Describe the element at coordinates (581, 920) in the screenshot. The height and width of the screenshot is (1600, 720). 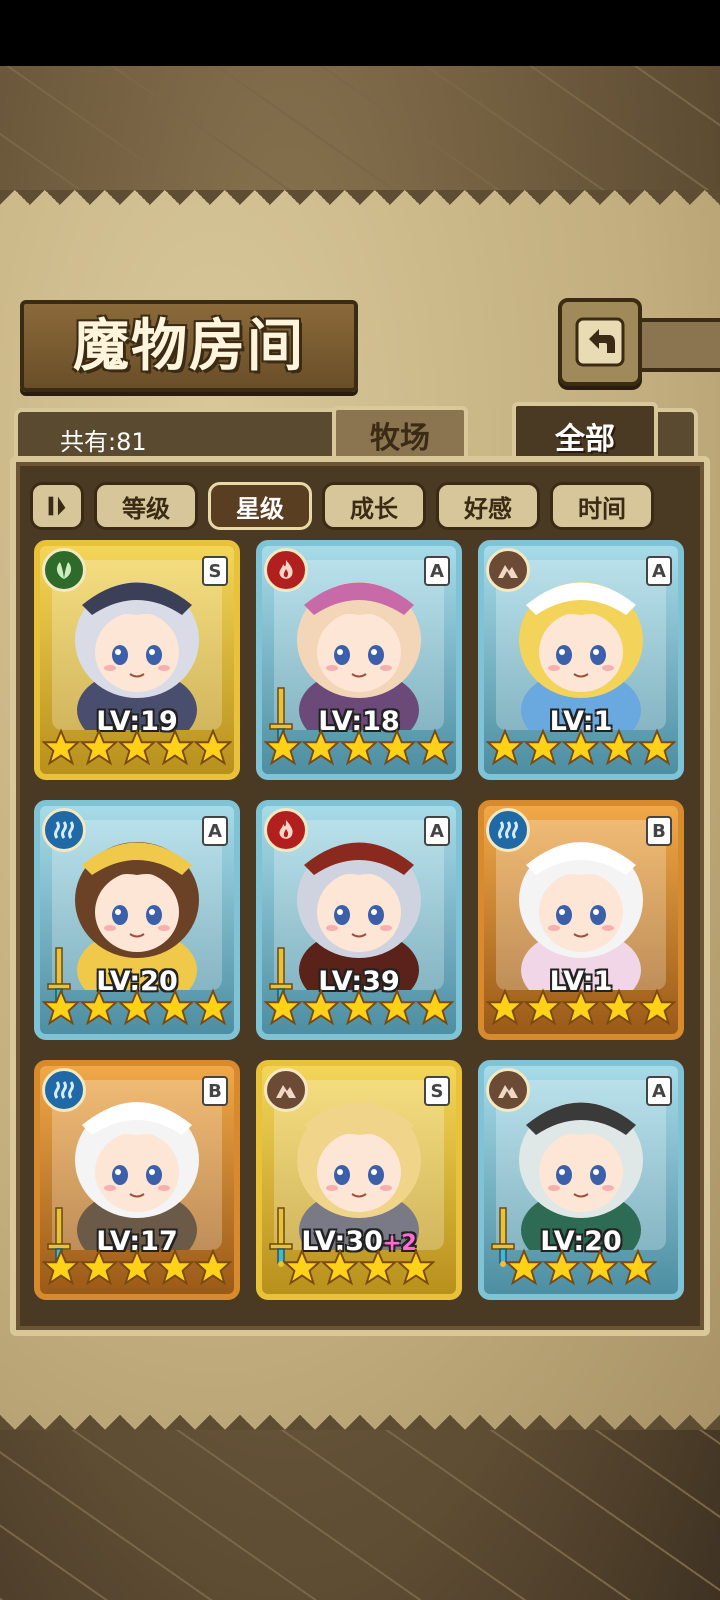
I see `monster-card: B LV:1` at that location.